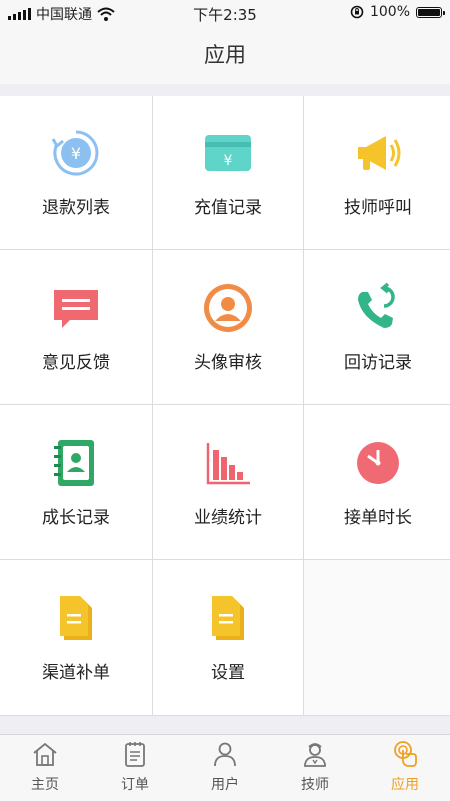  I want to click on app-label: 充值记录, so click(228, 208).